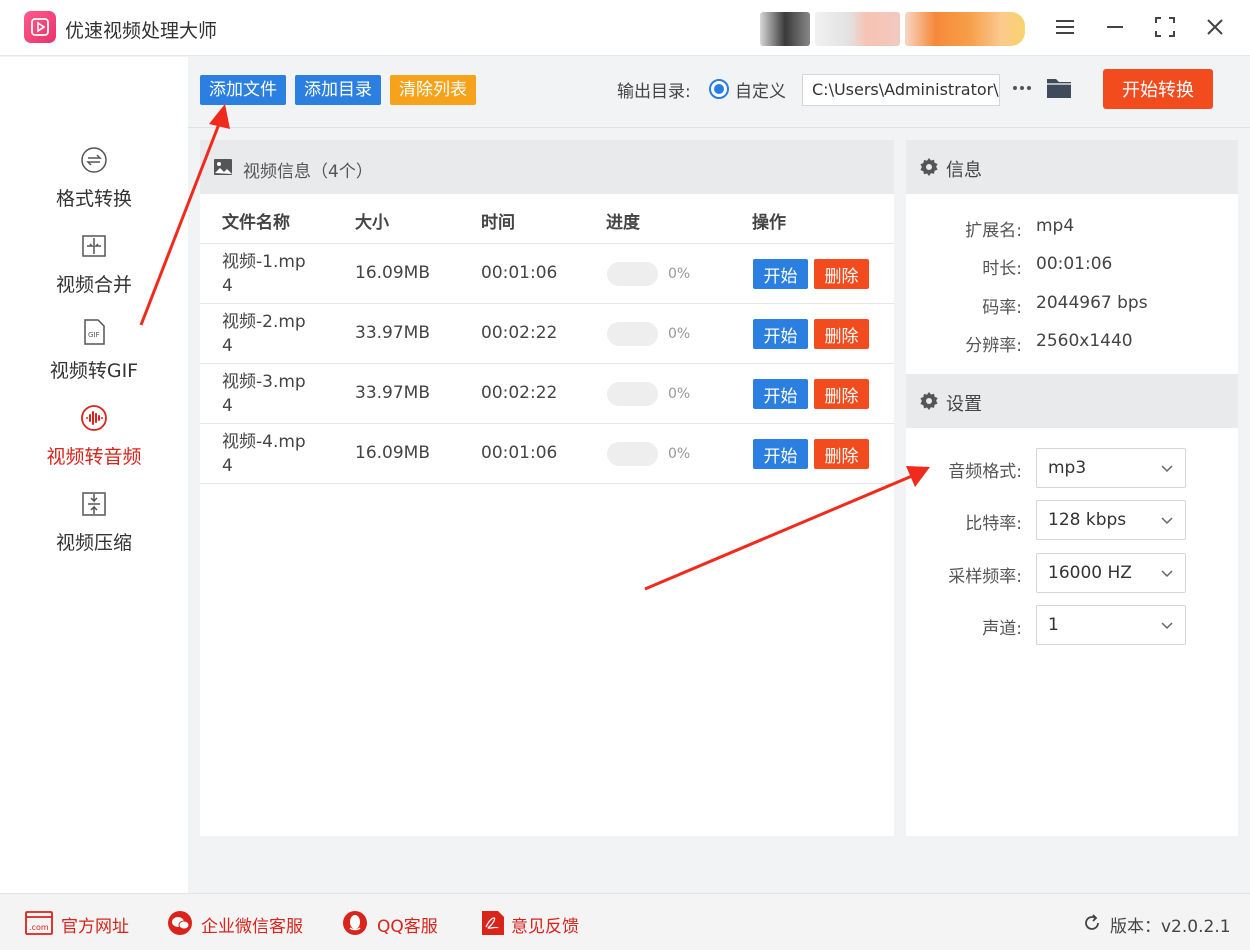  What do you see at coordinates (407, 927) in the screenshot?
I see `qq-service-label: QQ客服` at bounding box center [407, 927].